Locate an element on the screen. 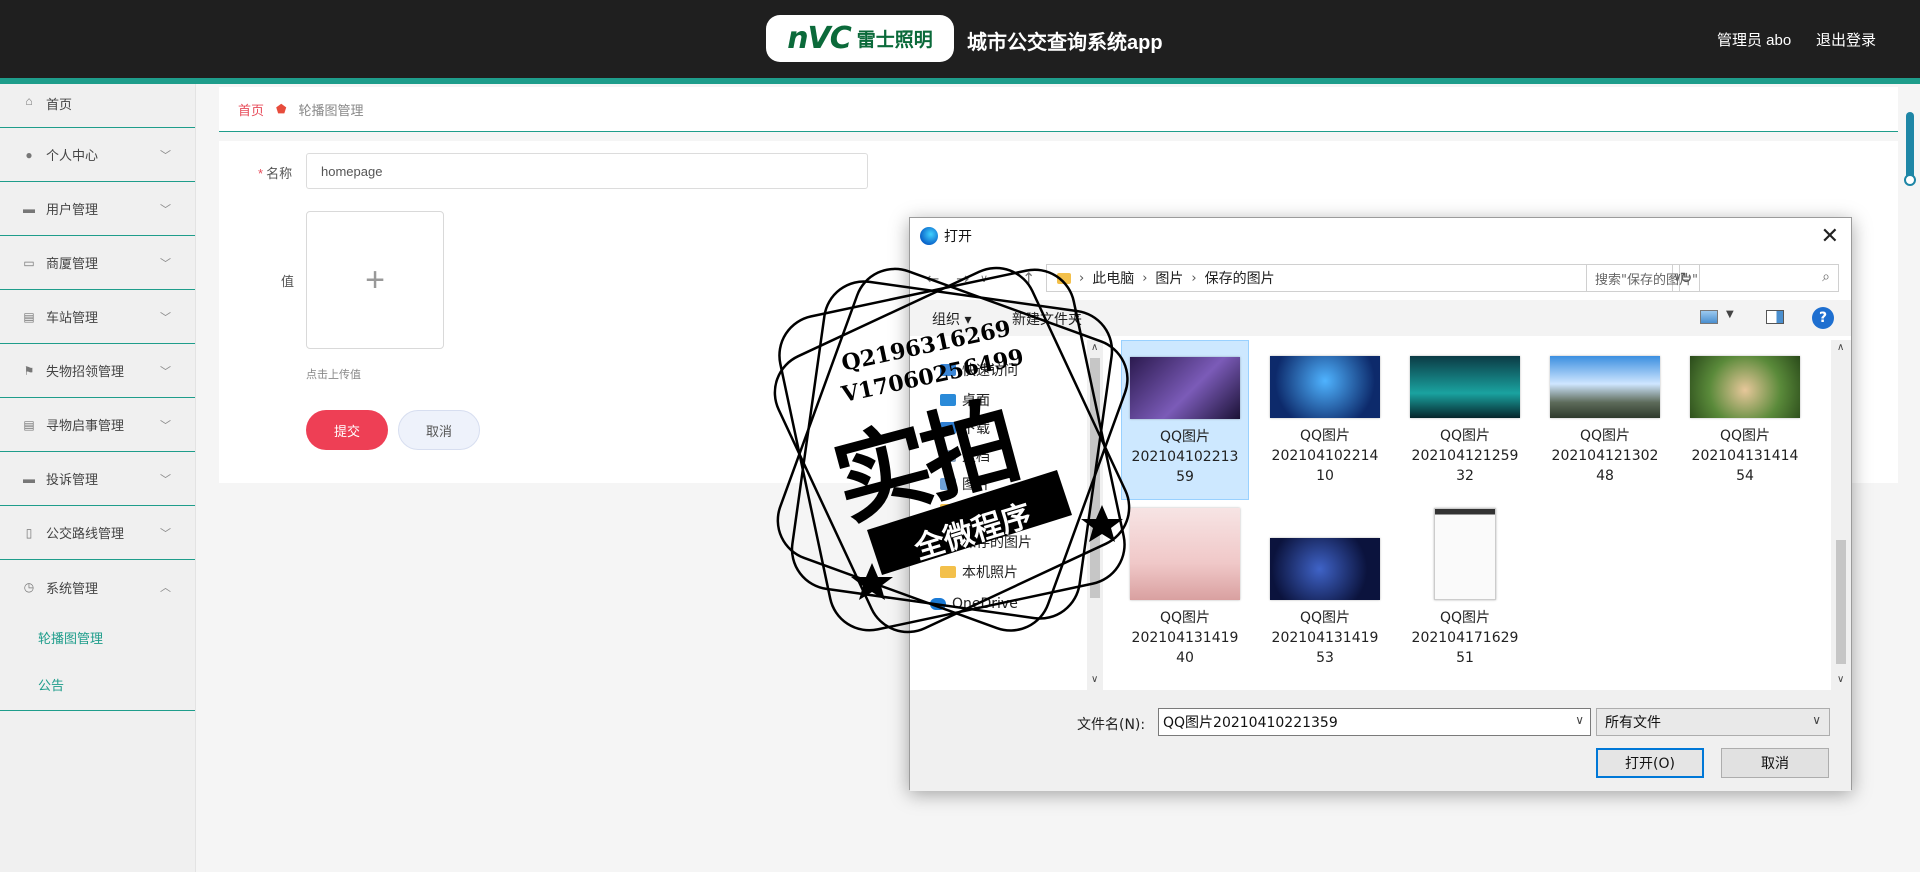 The width and height of the screenshot is (1920, 872). path-segment: 保存的图片 is located at coordinates (1240, 278).